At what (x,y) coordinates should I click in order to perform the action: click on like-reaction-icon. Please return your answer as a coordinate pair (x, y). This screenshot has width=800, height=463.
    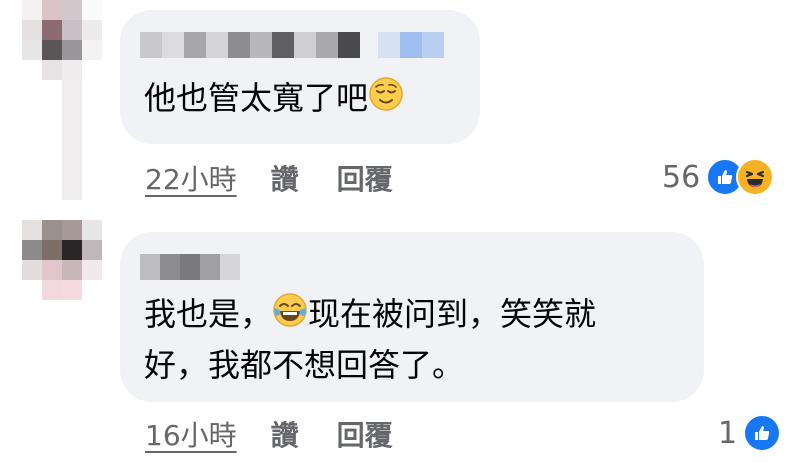
    Looking at the image, I should click on (762, 433).